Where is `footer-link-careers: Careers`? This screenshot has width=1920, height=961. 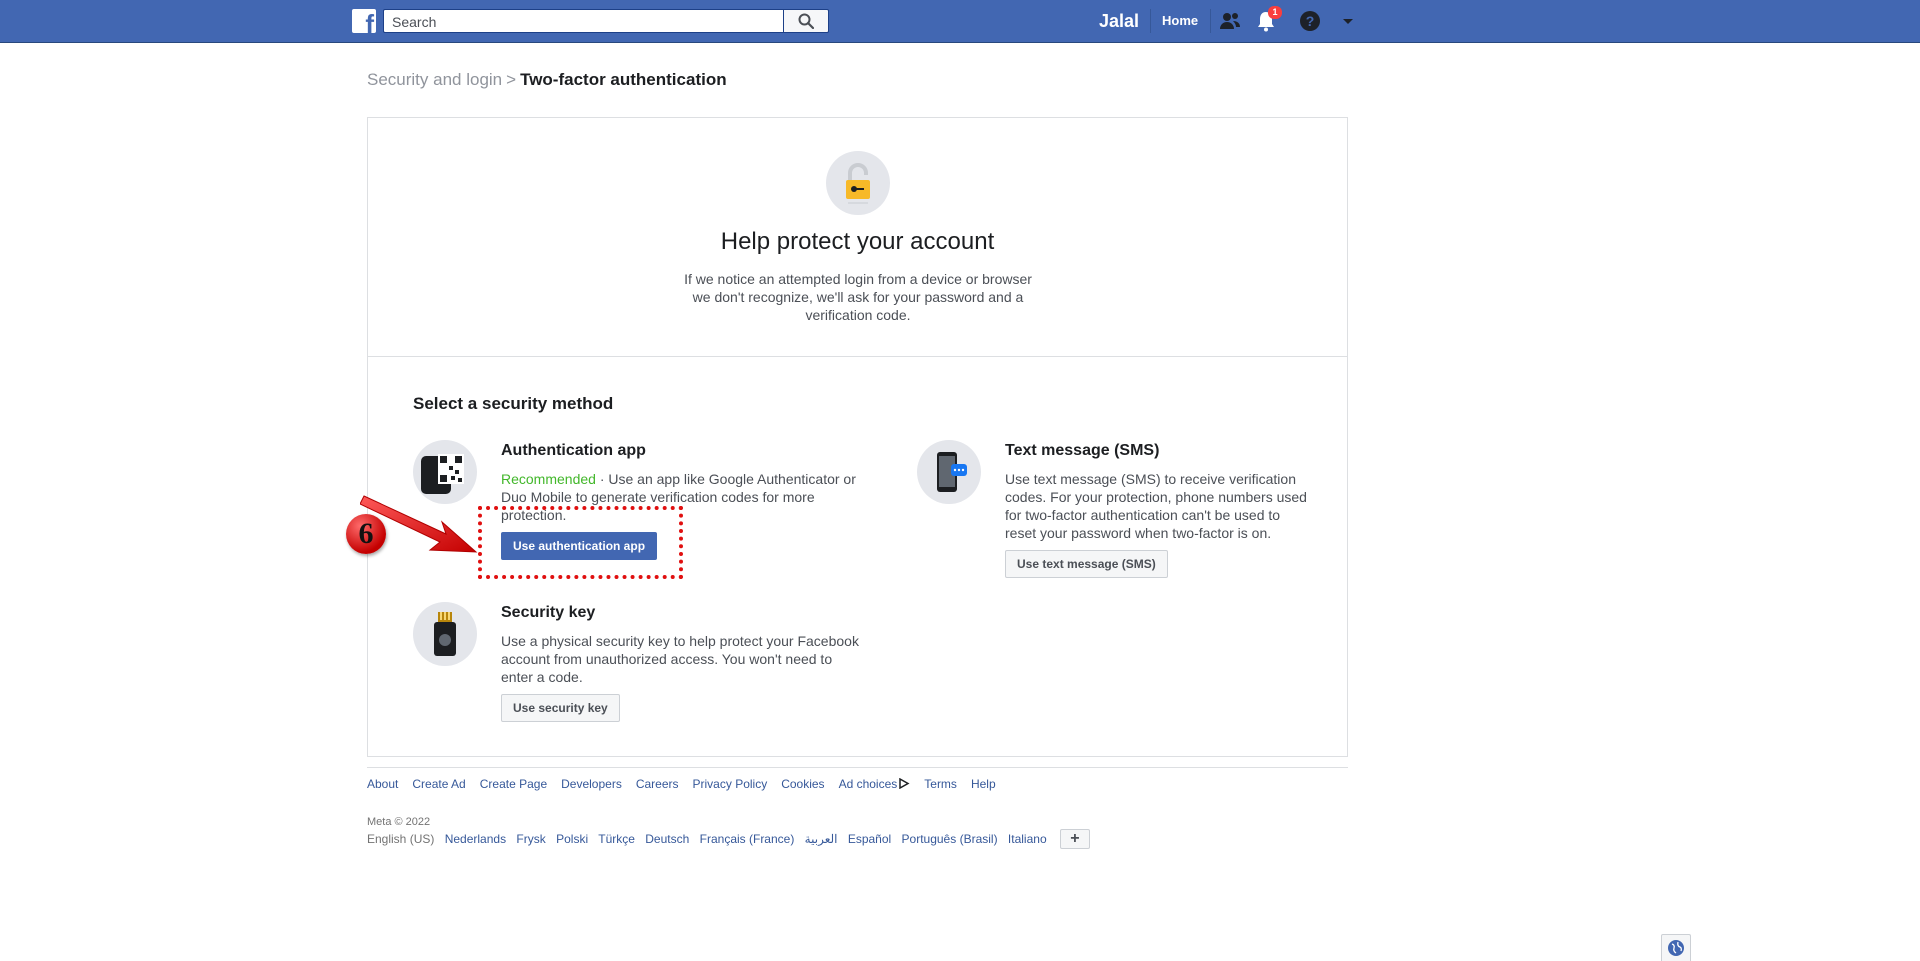 footer-link-careers: Careers is located at coordinates (657, 784).